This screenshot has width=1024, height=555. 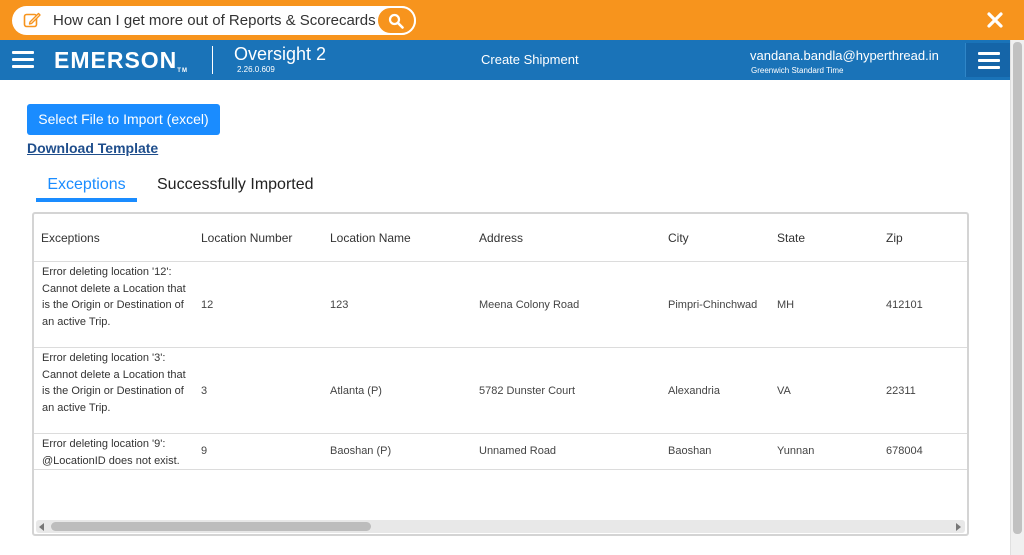 I want to click on city-cell: Pimpri-Chinchwad, so click(x=713, y=305).